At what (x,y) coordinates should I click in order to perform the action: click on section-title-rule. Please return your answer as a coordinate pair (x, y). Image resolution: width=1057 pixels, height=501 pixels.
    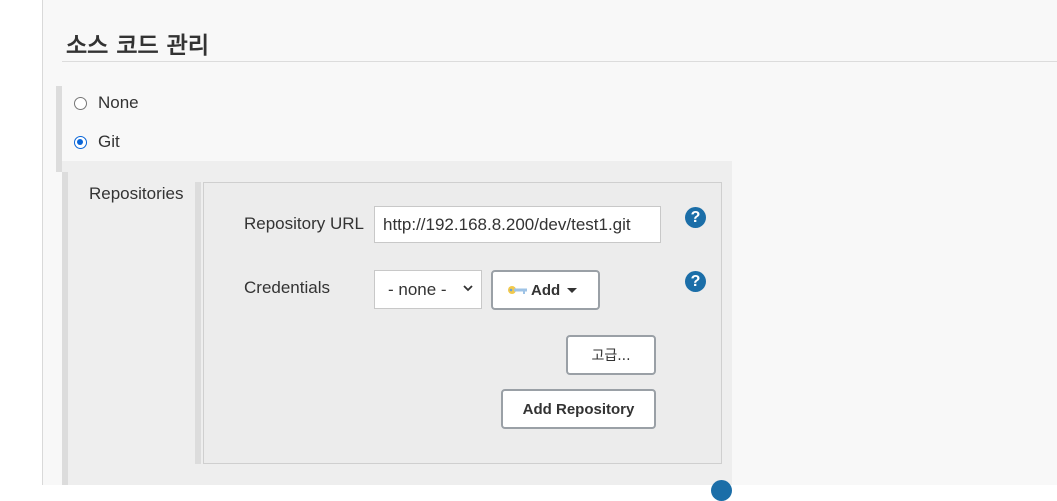
    Looking at the image, I should click on (559, 61).